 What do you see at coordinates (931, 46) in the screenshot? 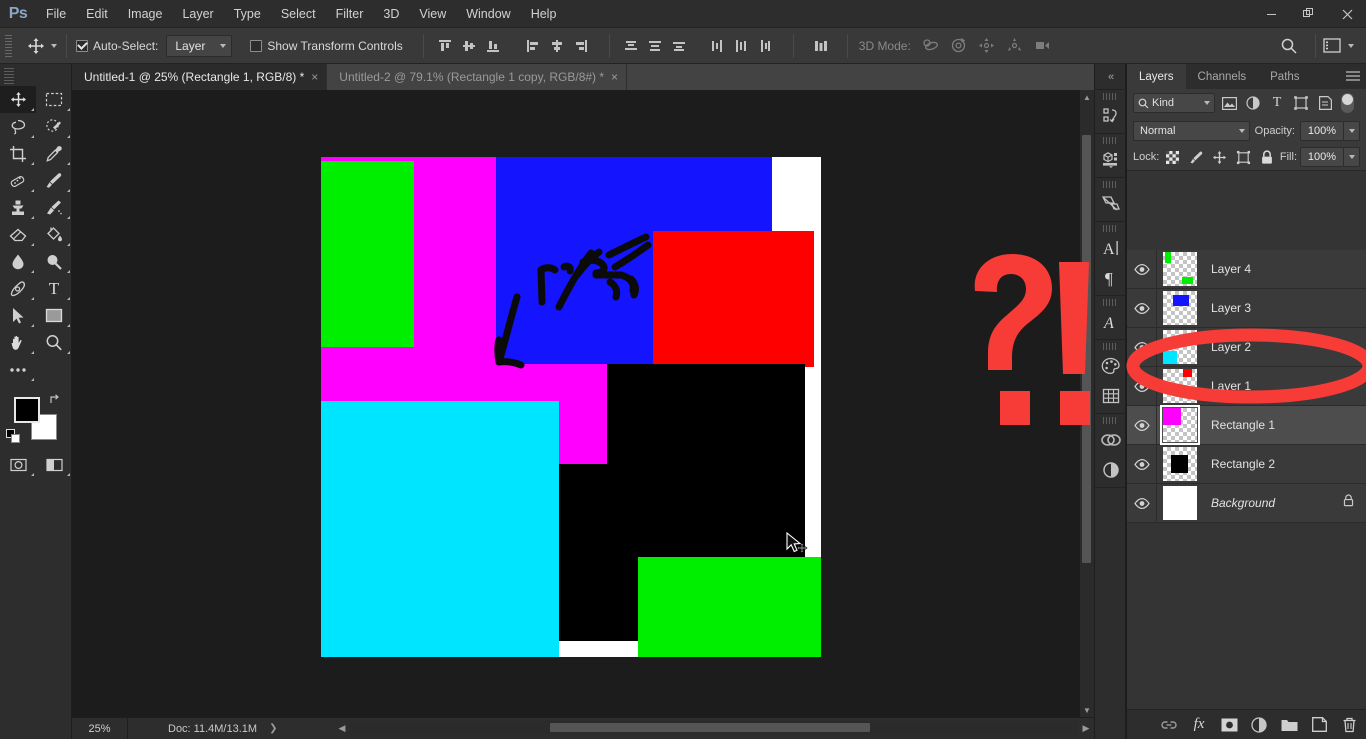
I see `orbit-3d-icon` at bounding box center [931, 46].